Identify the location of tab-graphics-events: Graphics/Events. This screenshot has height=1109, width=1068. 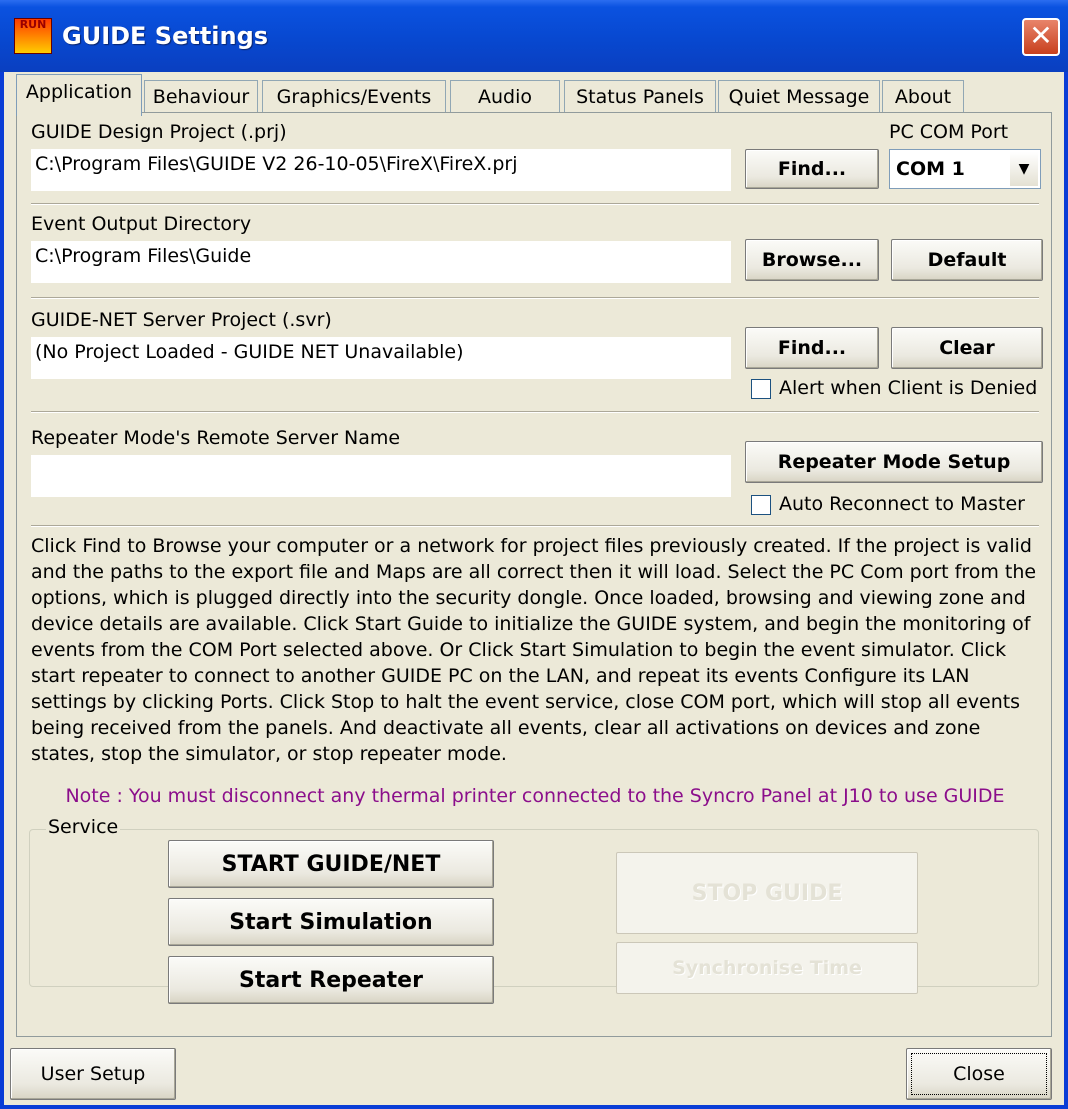
(354, 97).